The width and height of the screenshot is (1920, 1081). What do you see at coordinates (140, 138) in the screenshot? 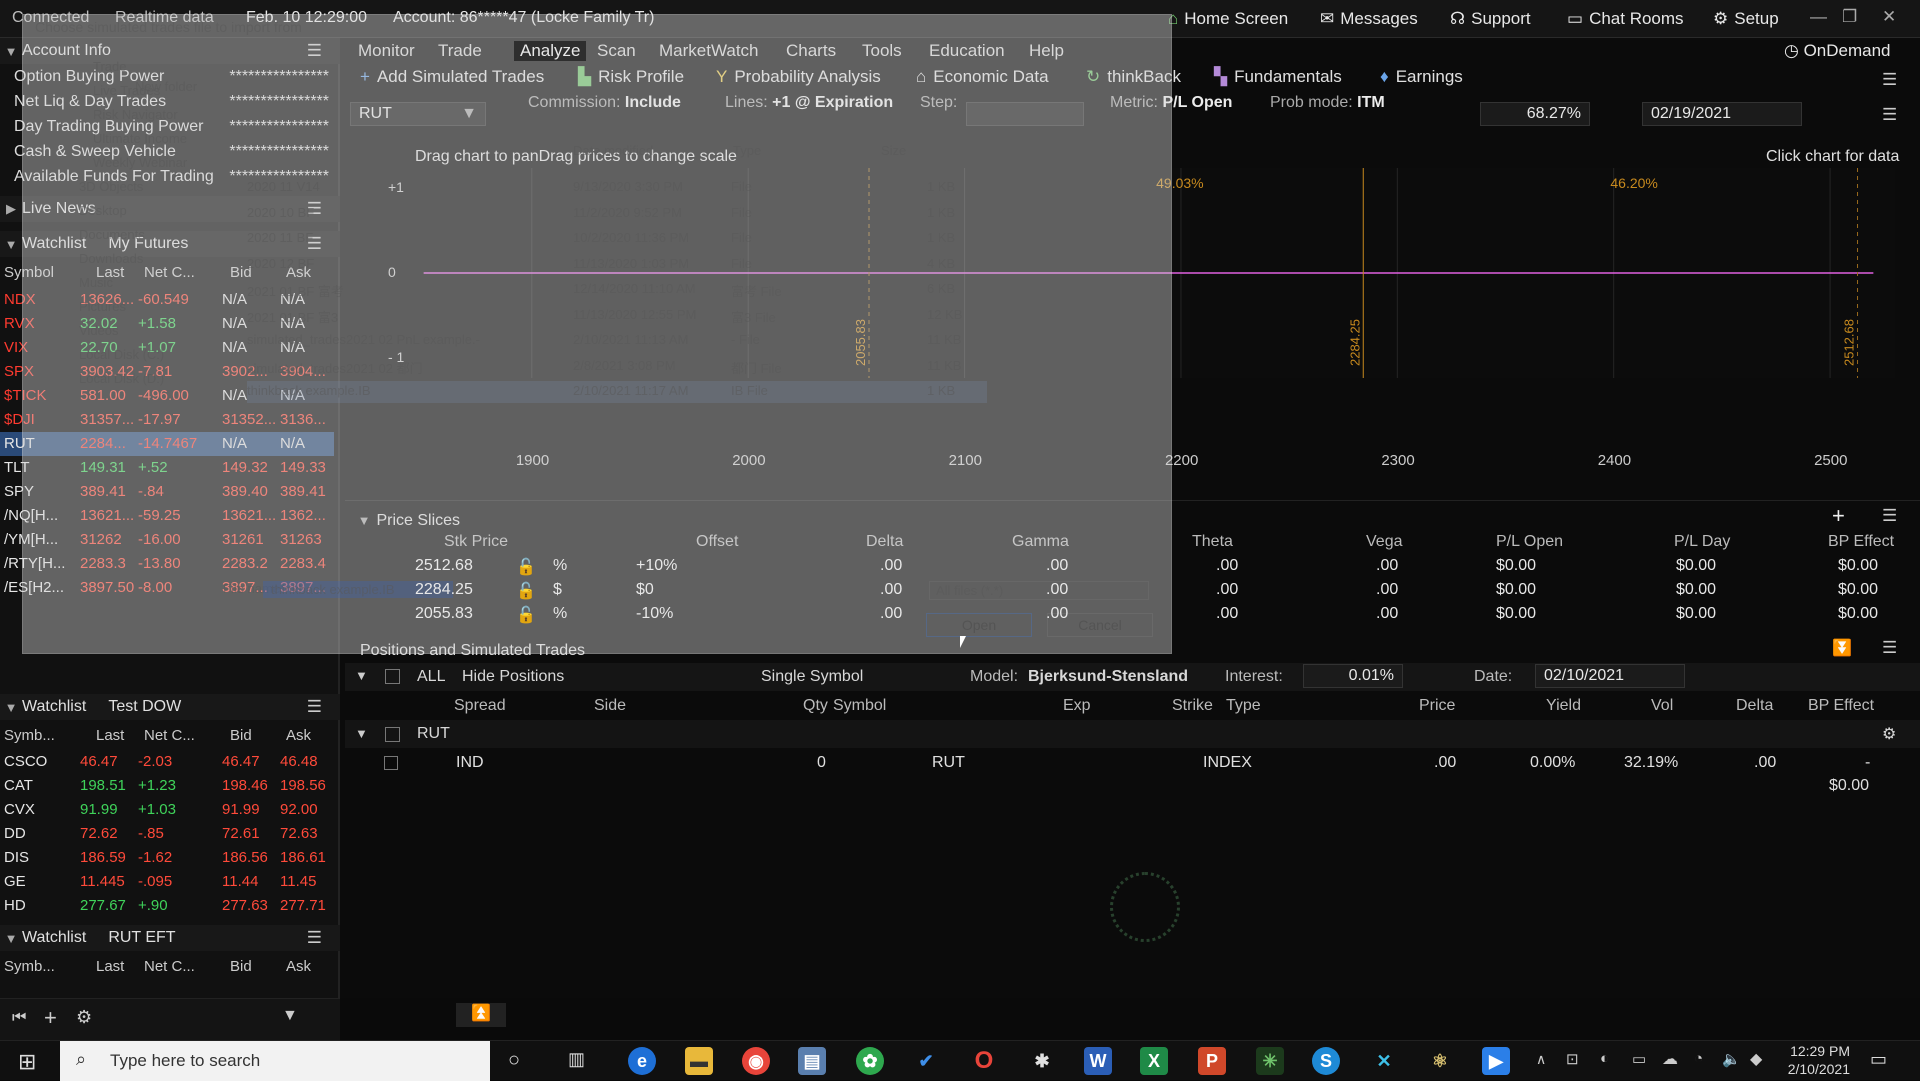
I see `dialog-nav-item: Ultimate Income` at bounding box center [140, 138].